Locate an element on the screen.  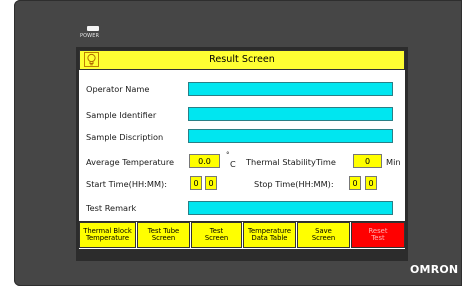
start-time-minutes: 0 is located at coordinates (211, 183).